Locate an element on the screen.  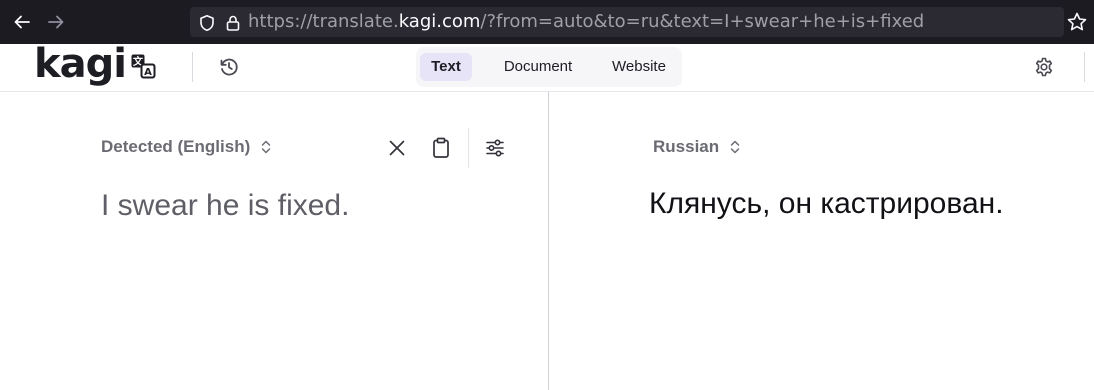
mode-tabs: Text Document Website is located at coordinates (549, 67).